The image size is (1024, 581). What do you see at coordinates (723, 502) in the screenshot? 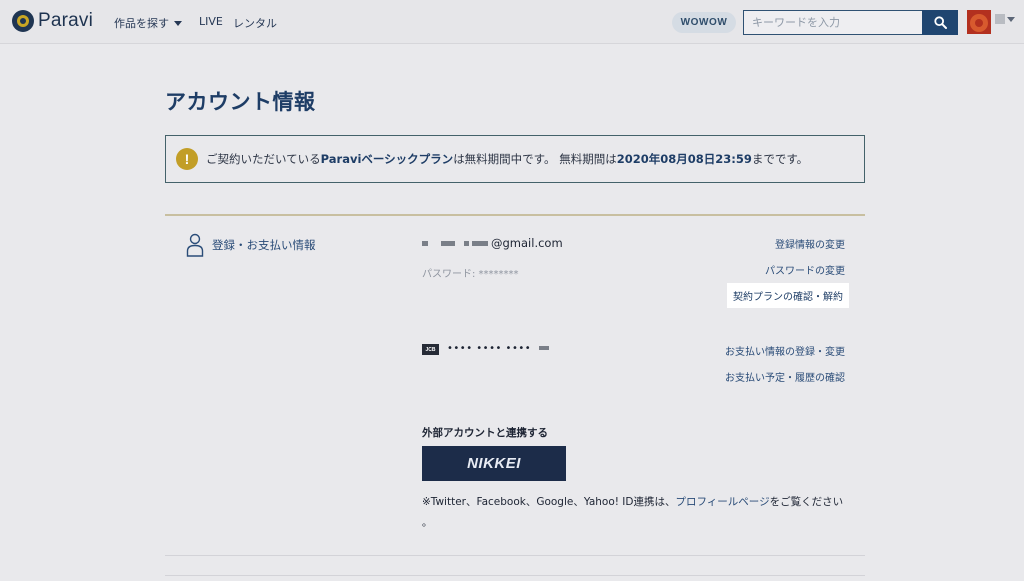
I see `profile-page-link: プロフィールページ` at bounding box center [723, 502].